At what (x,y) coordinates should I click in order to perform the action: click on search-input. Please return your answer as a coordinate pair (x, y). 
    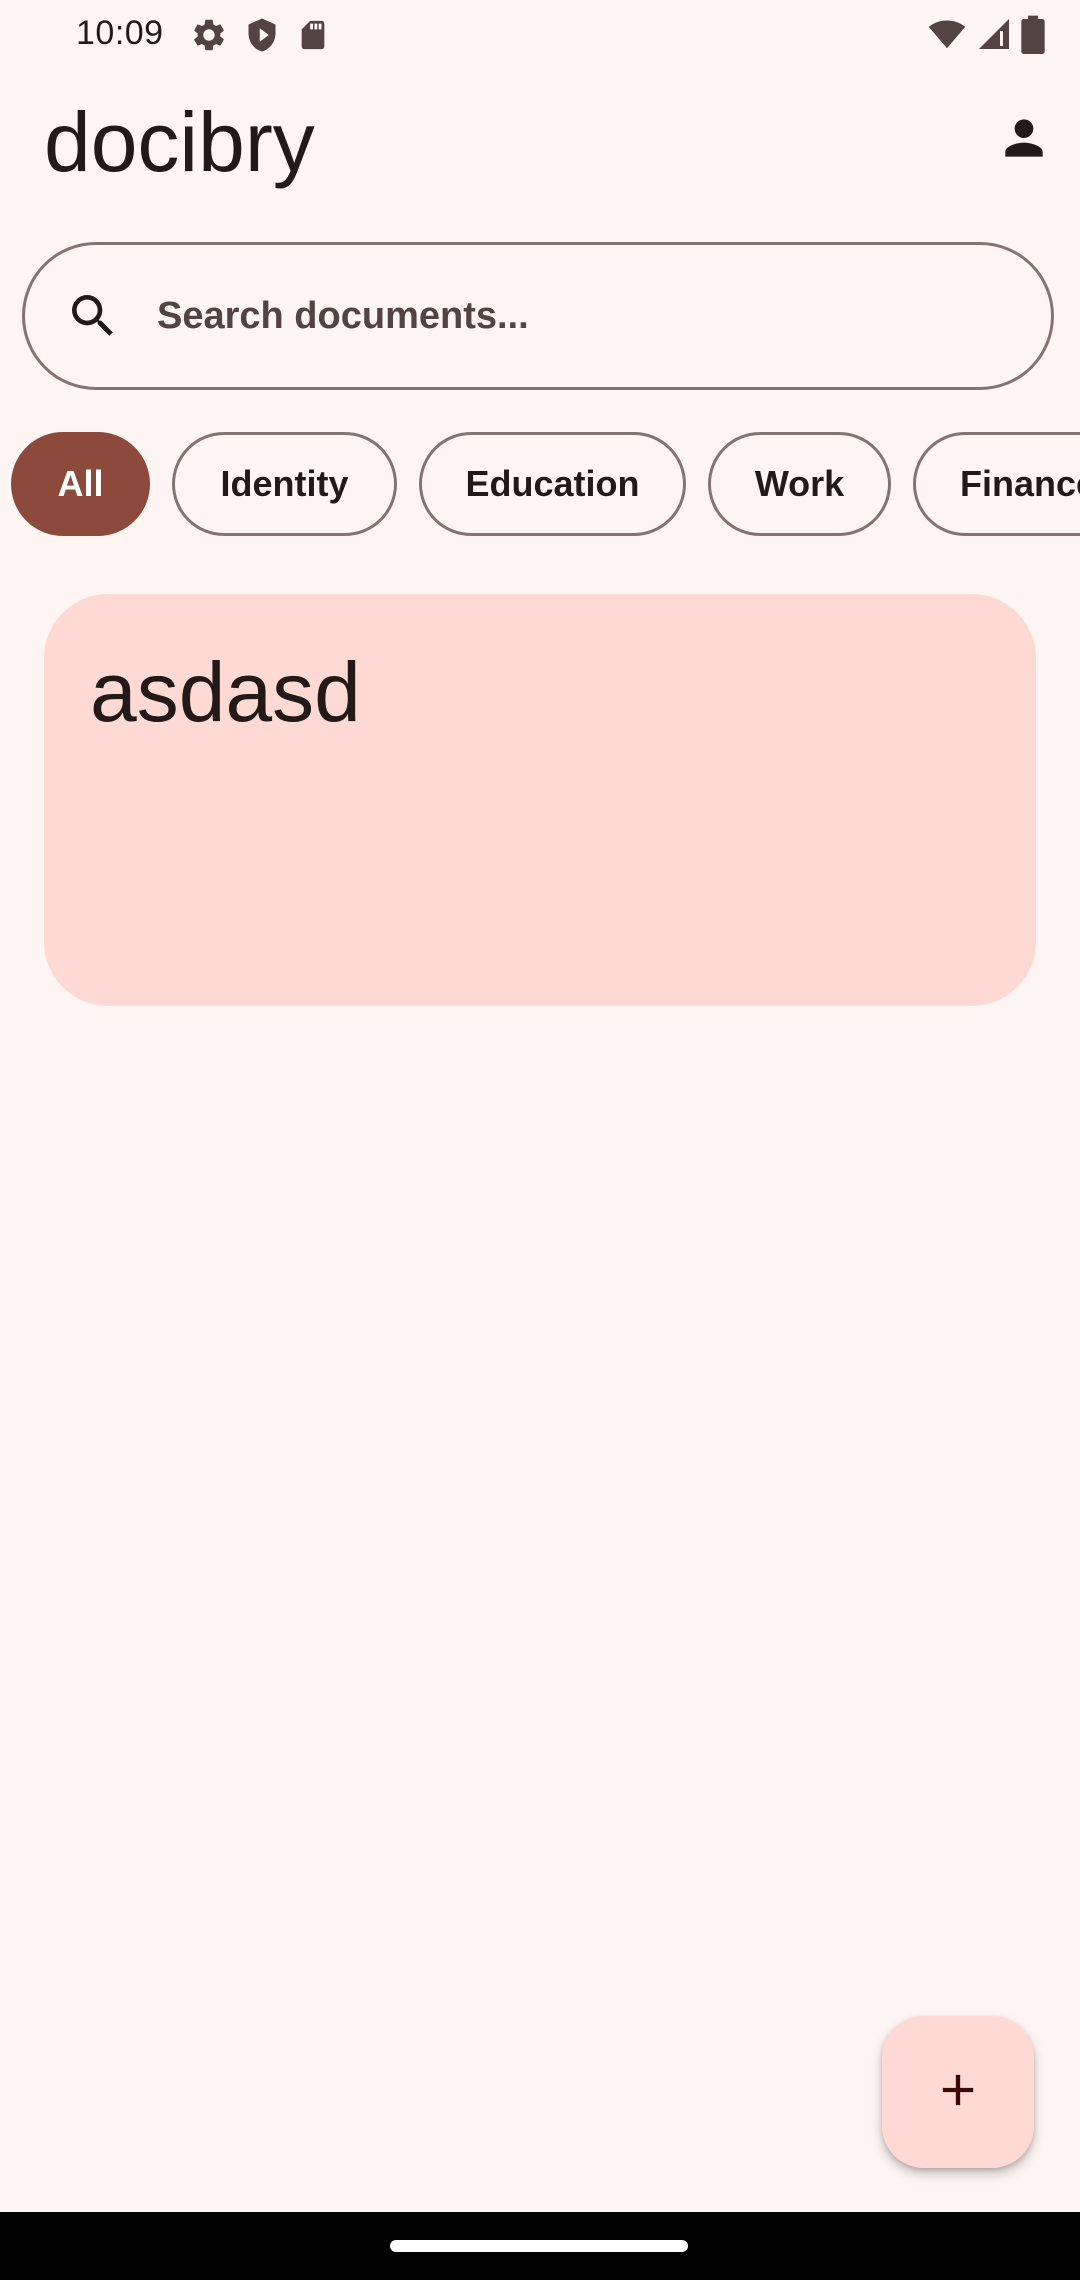
    Looking at the image, I should click on (557, 316).